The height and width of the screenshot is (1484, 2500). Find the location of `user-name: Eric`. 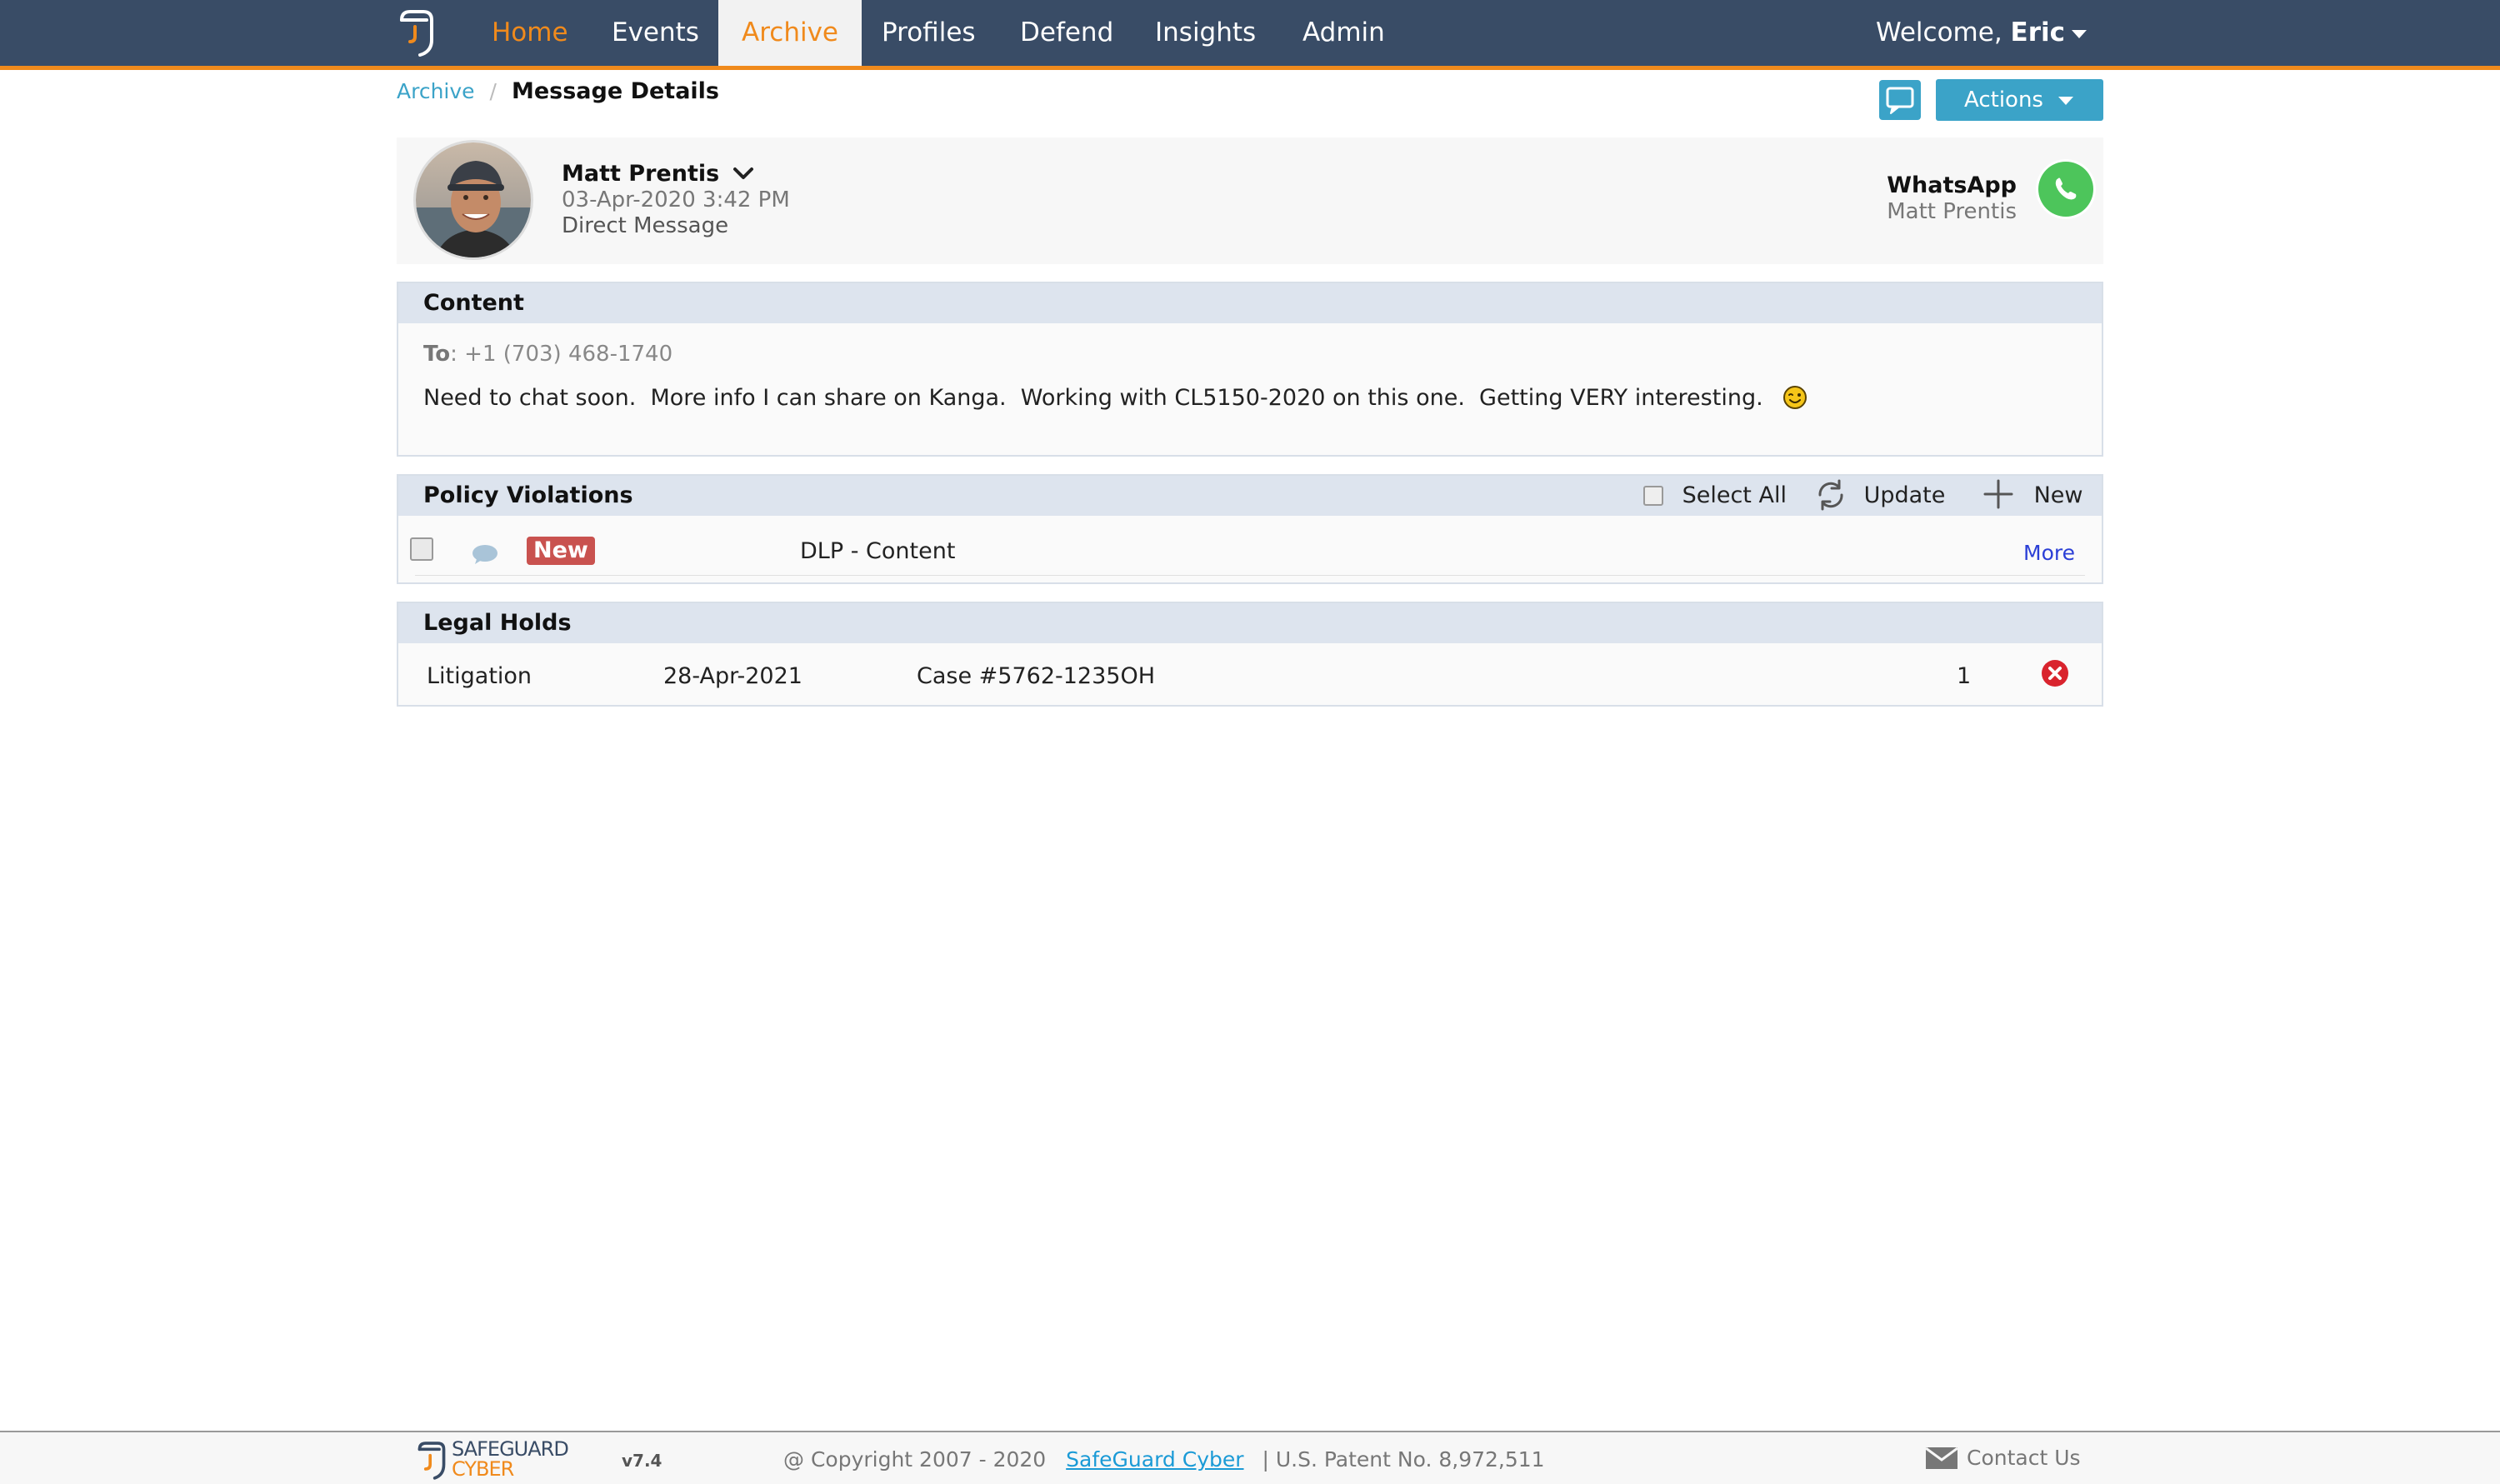

user-name: Eric is located at coordinates (2037, 32).